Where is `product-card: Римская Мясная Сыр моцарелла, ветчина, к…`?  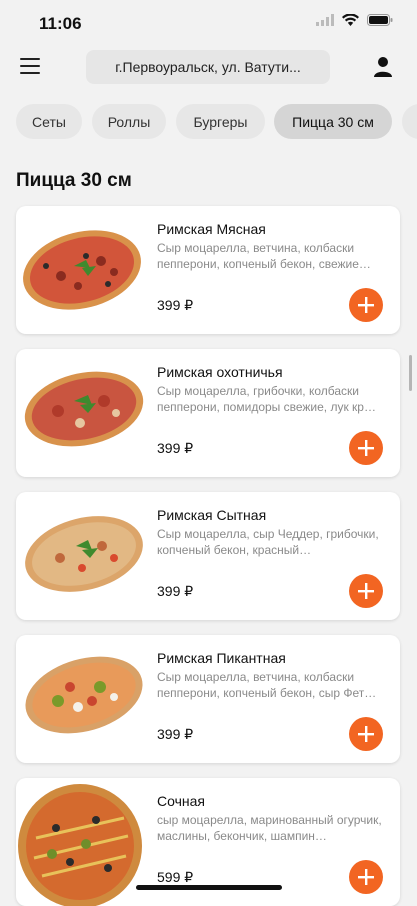
product-card: Римская Мясная Сыр моцарелла, ветчина, к… is located at coordinates (208, 270).